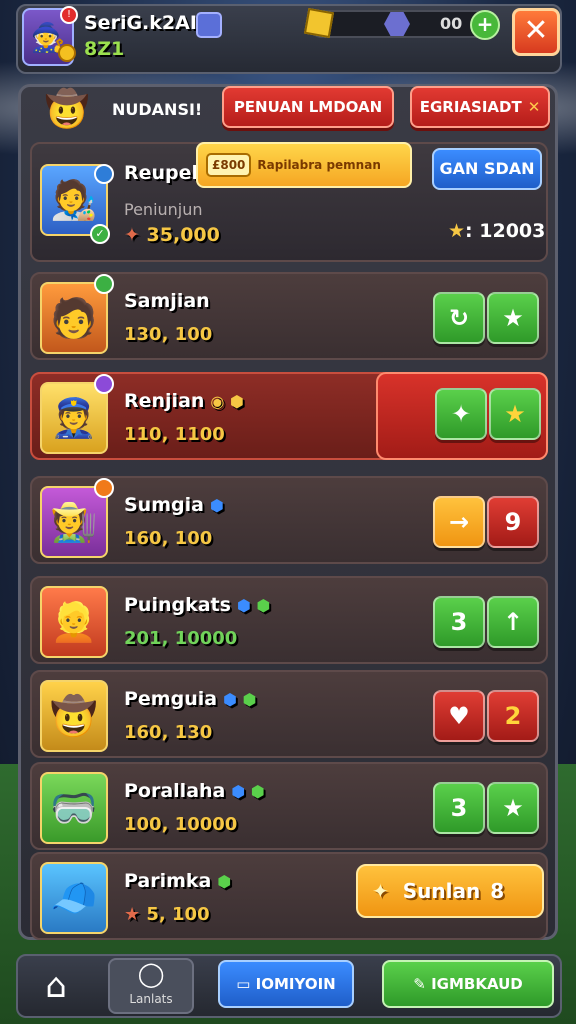 Image resolution: width=576 pixels, height=1024 pixels. Describe the element at coordinates (69, 15) in the screenshot. I see `notification-badge: !` at that location.